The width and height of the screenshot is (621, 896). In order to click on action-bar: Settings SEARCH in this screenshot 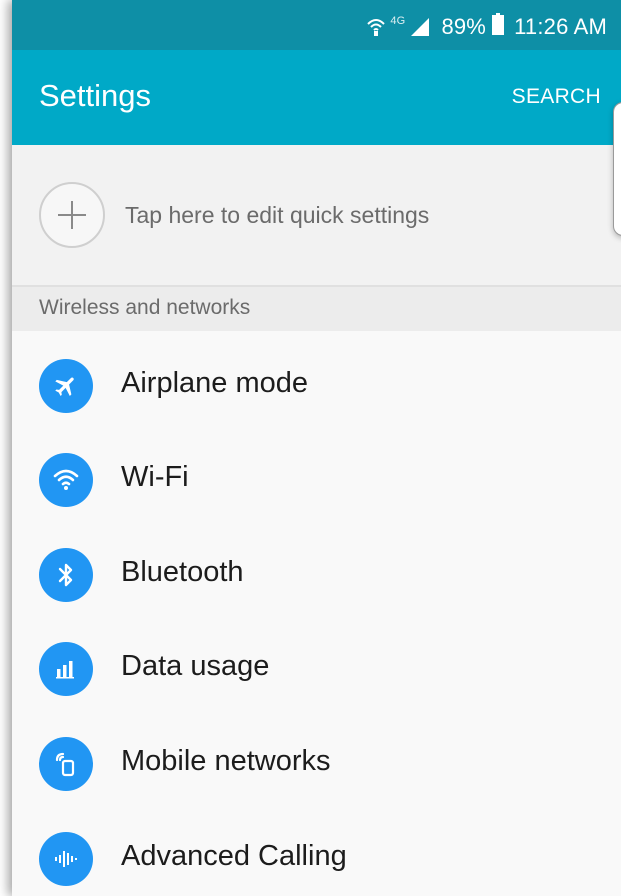, I will do `click(316, 97)`.